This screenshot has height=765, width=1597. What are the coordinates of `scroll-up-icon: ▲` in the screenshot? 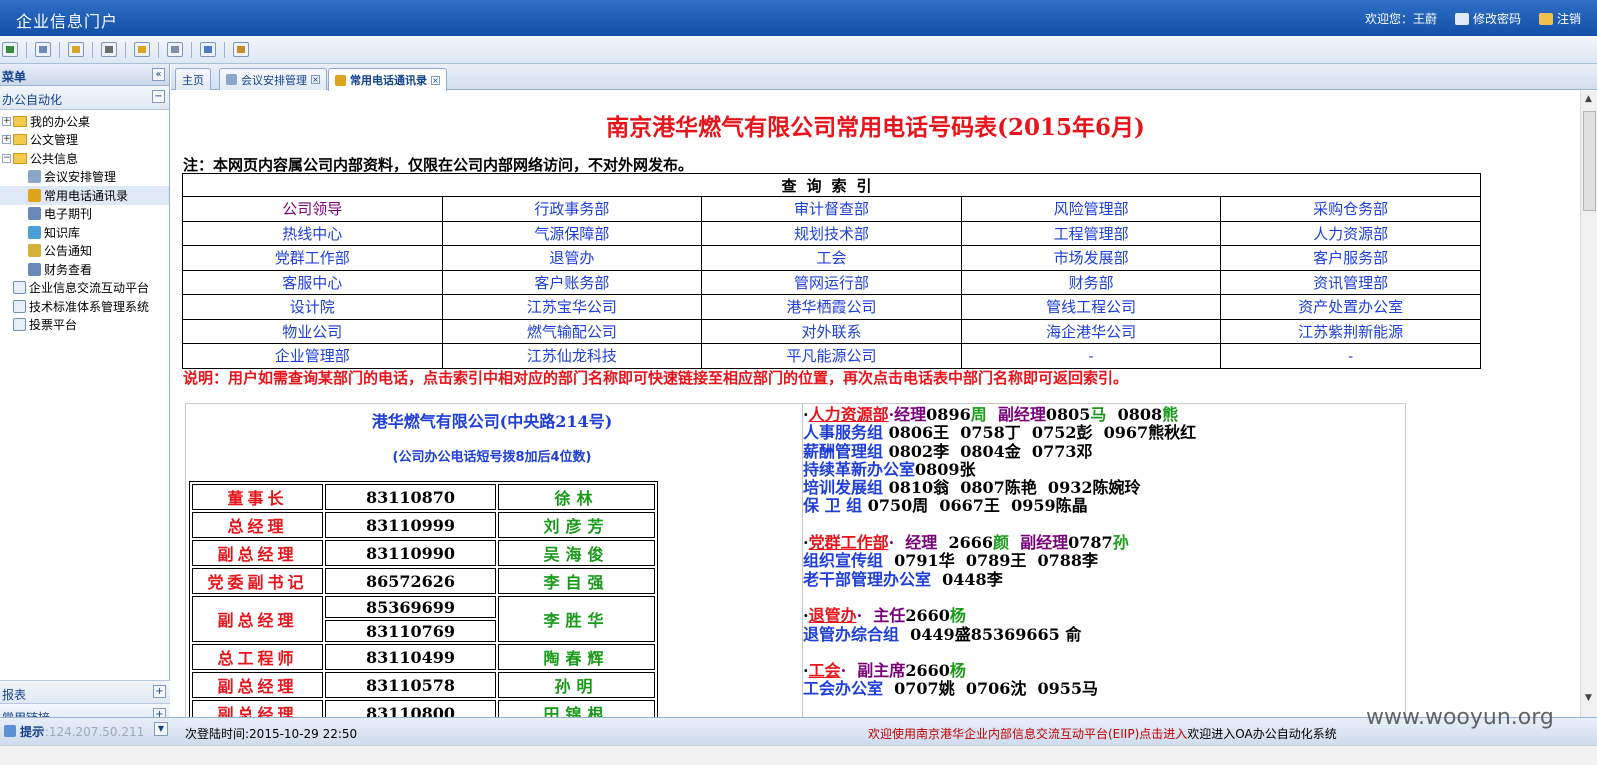 It's located at (1588, 99).